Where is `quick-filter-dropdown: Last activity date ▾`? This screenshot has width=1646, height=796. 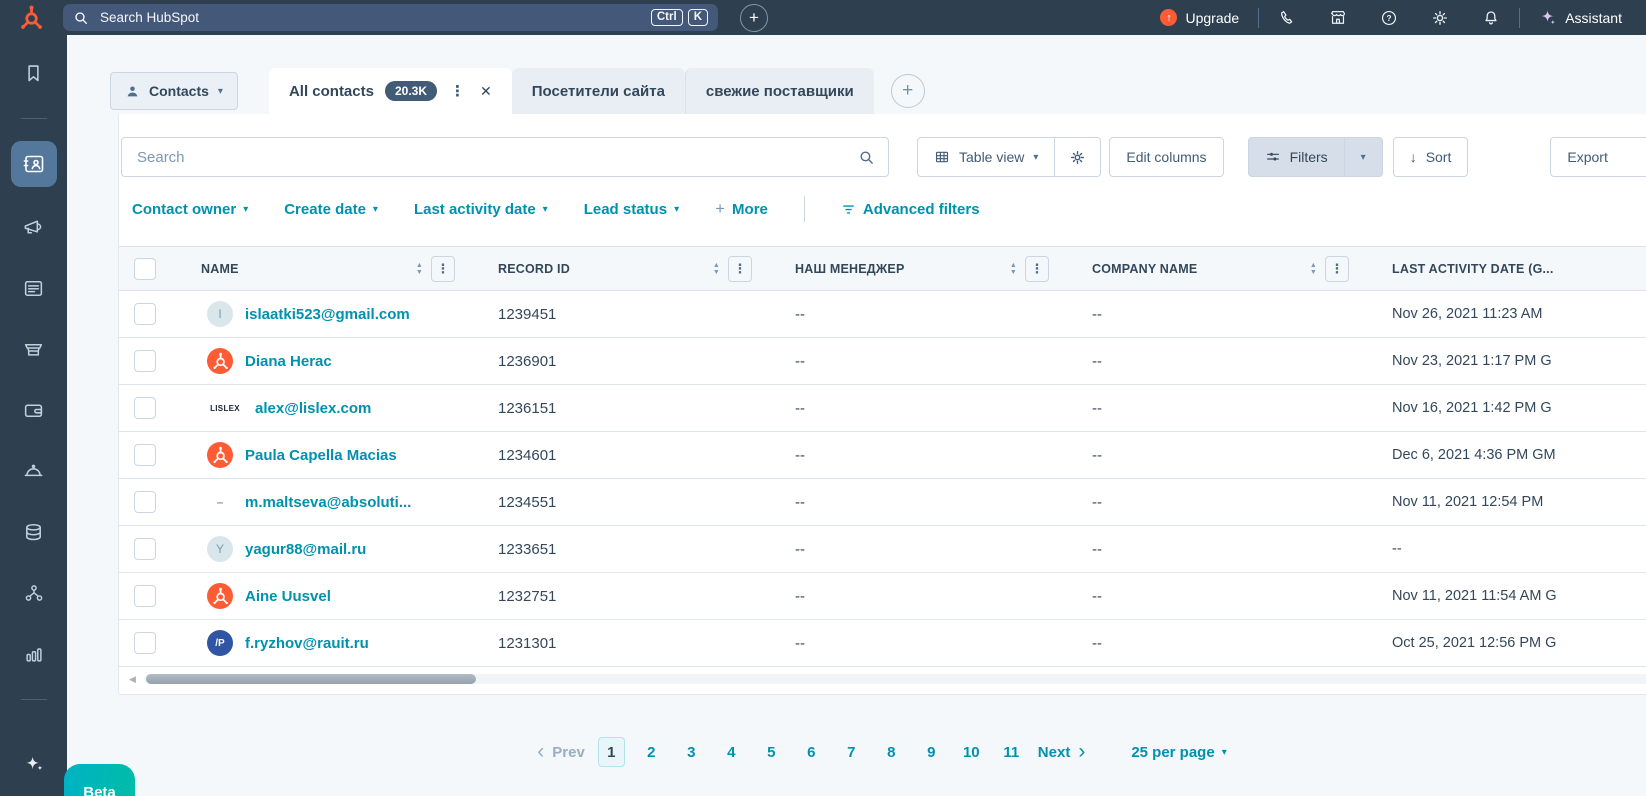
quick-filter-dropdown: Last activity date ▾ is located at coordinates (481, 209).